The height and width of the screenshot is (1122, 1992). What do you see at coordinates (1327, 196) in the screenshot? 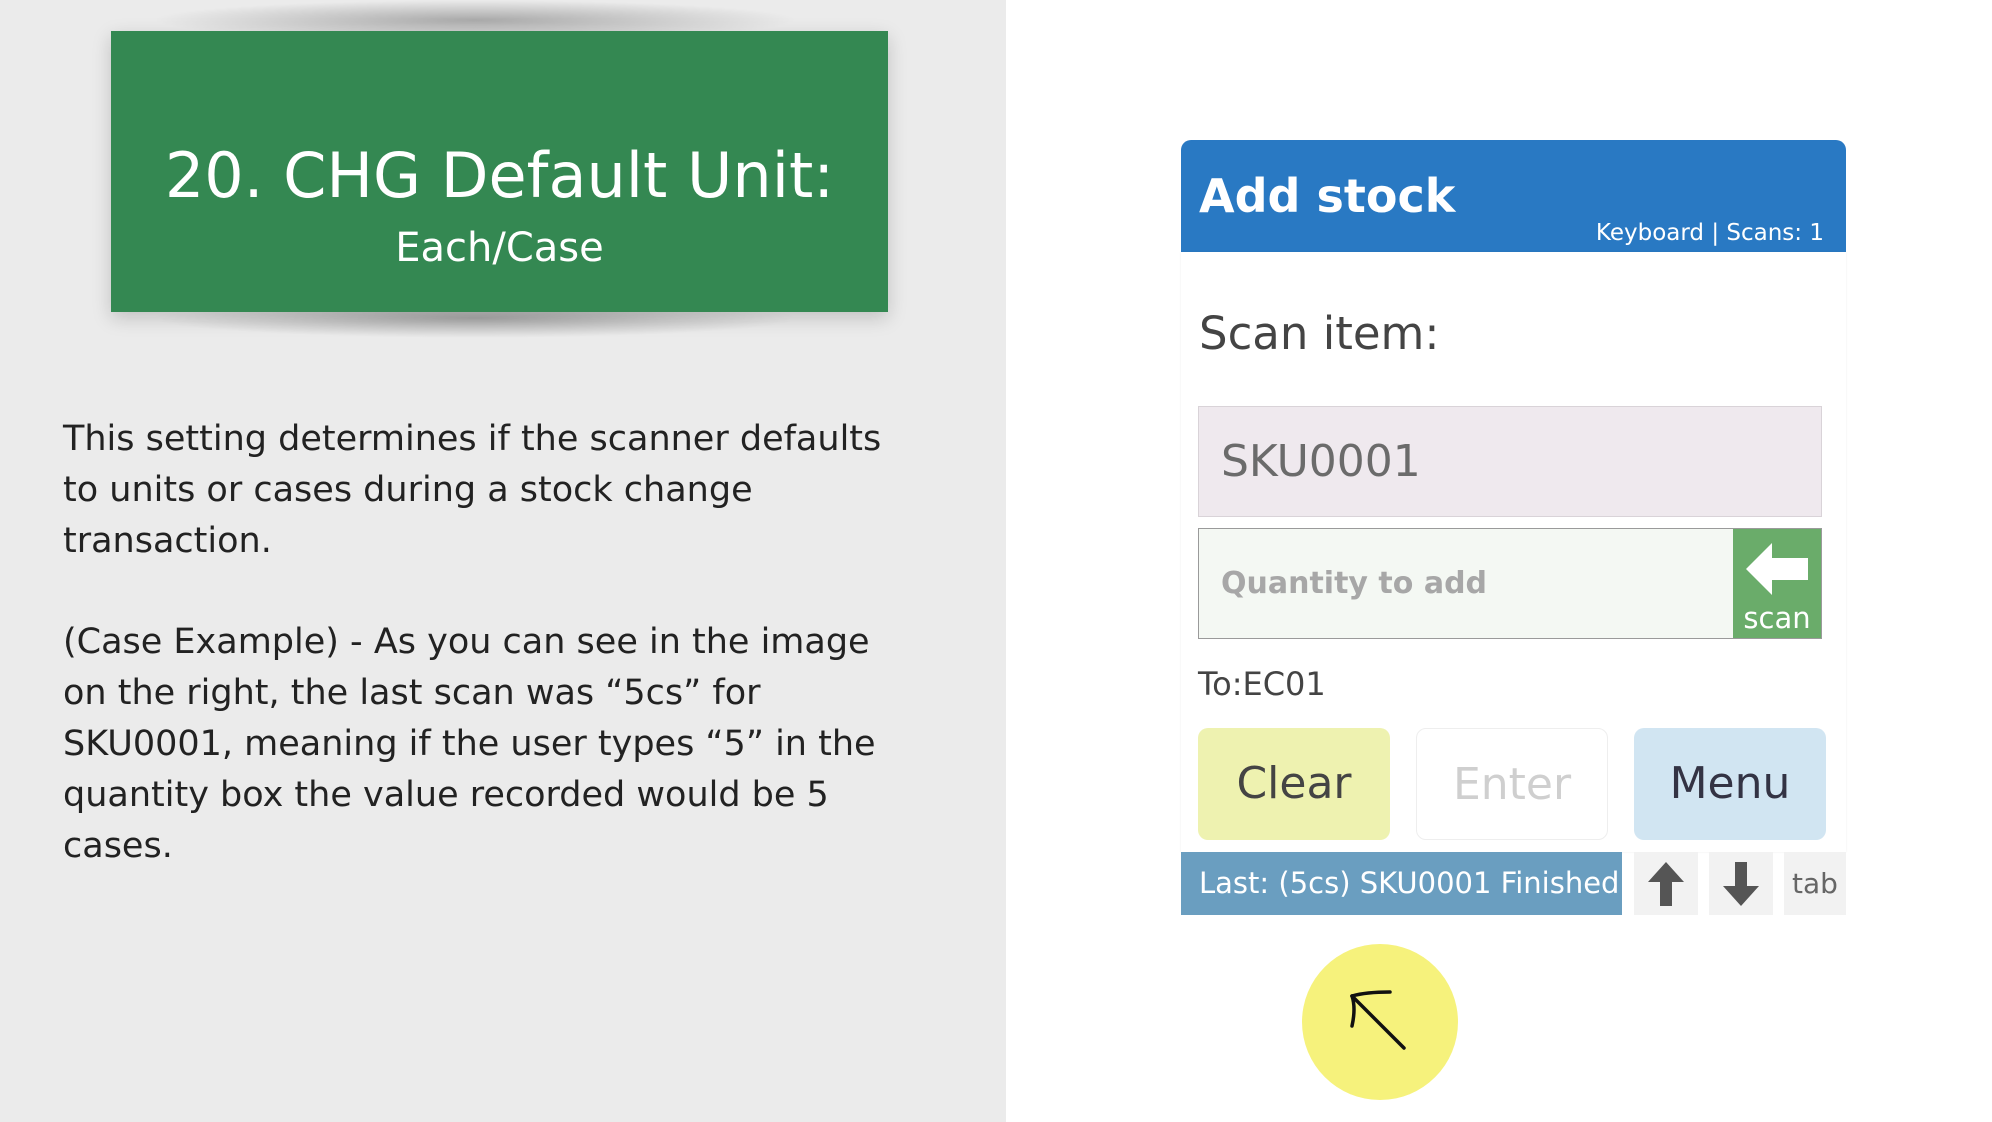
I see `app-title: Add stock` at bounding box center [1327, 196].